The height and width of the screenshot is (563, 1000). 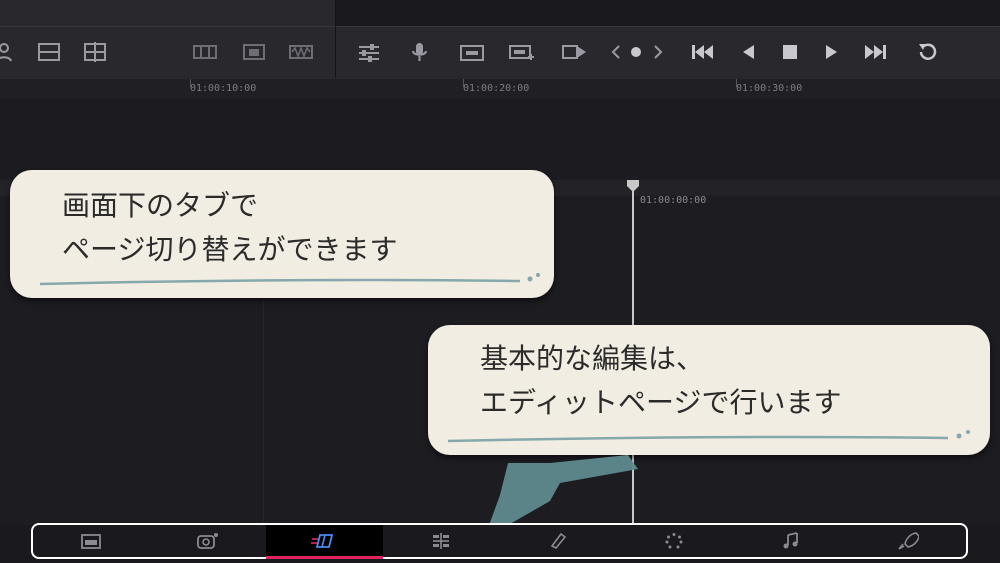 What do you see at coordinates (472, 52) in the screenshot?
I see `poi-icon` at bounding box center [472, 52].